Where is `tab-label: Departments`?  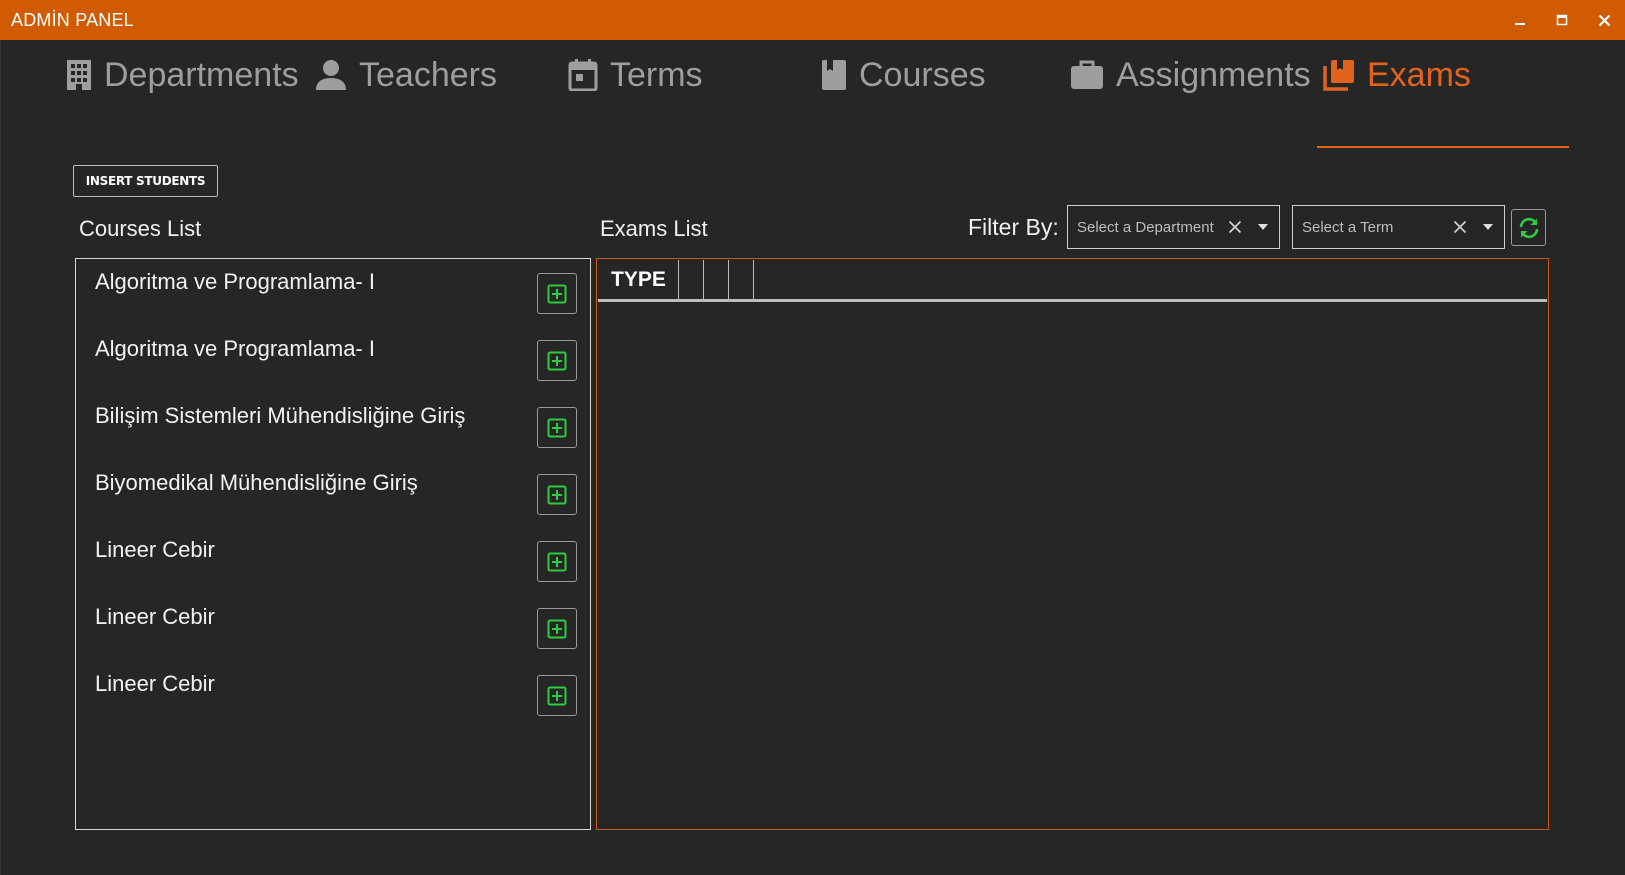 tab-label: Departments is located at coordinates (201, 74).